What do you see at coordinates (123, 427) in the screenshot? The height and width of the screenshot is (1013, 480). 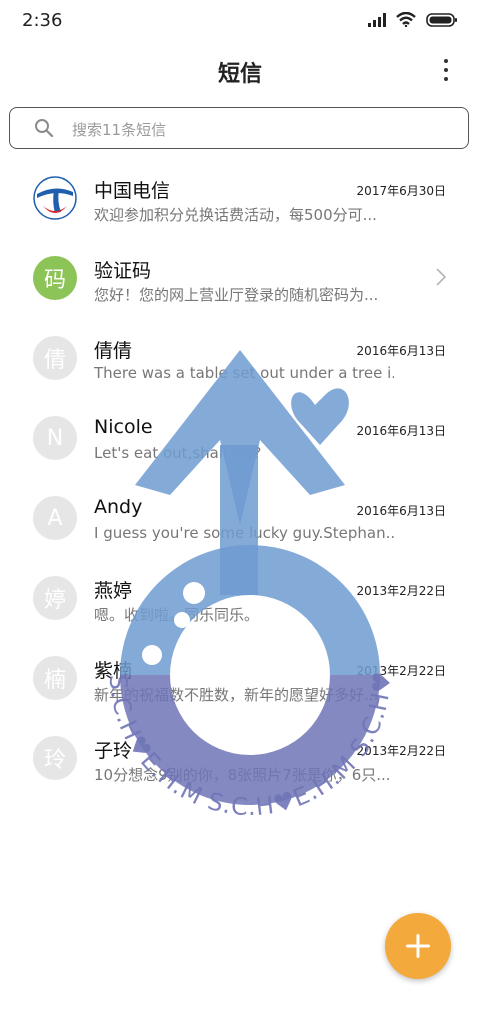 I see `contact-name: Nicole` at bounding box center [123, 427].